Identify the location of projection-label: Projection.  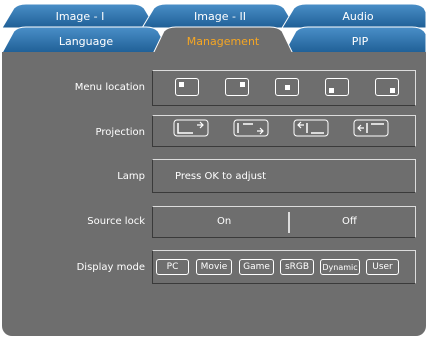
(120, 132).